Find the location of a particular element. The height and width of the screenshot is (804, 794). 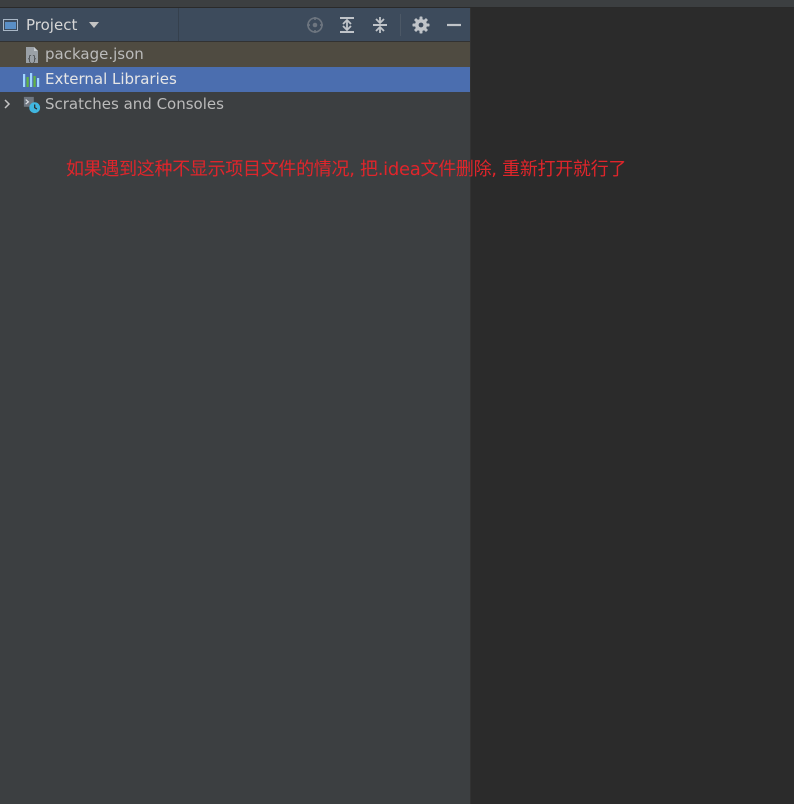

tree-item-label: External Libraries is located at coordinates (111, 79).